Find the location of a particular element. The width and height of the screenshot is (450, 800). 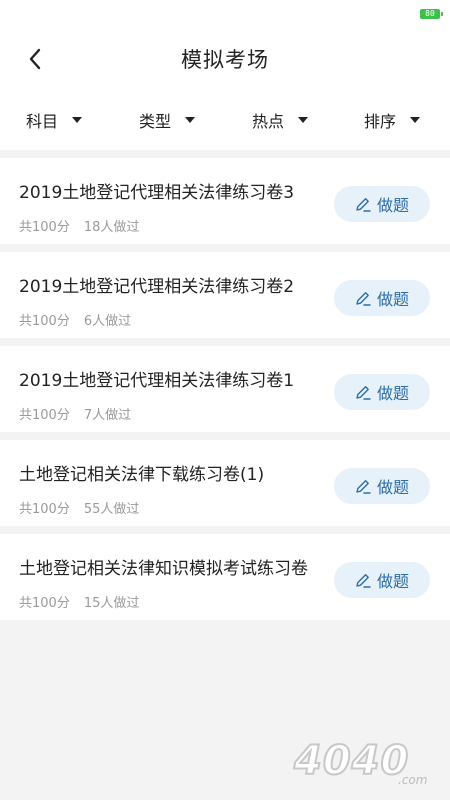

exam-card: 2019土地登记代理相关法律练习卷2 共100分 6人做过 做题 is located at coordinates (225, 295).